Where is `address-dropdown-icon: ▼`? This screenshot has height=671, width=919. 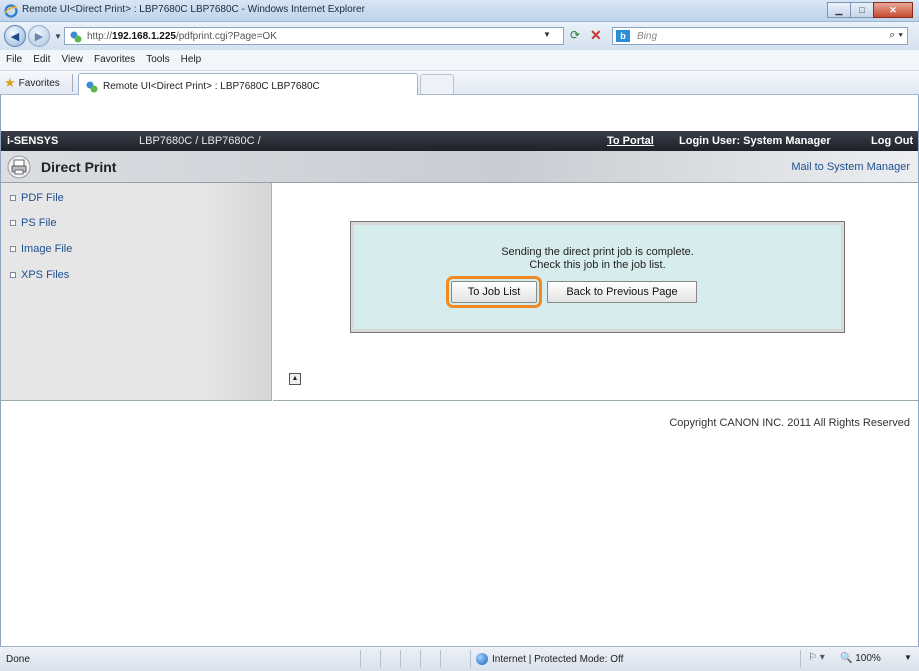
address-dropdown-icon: ▼ is located at coordinates (547, 34).